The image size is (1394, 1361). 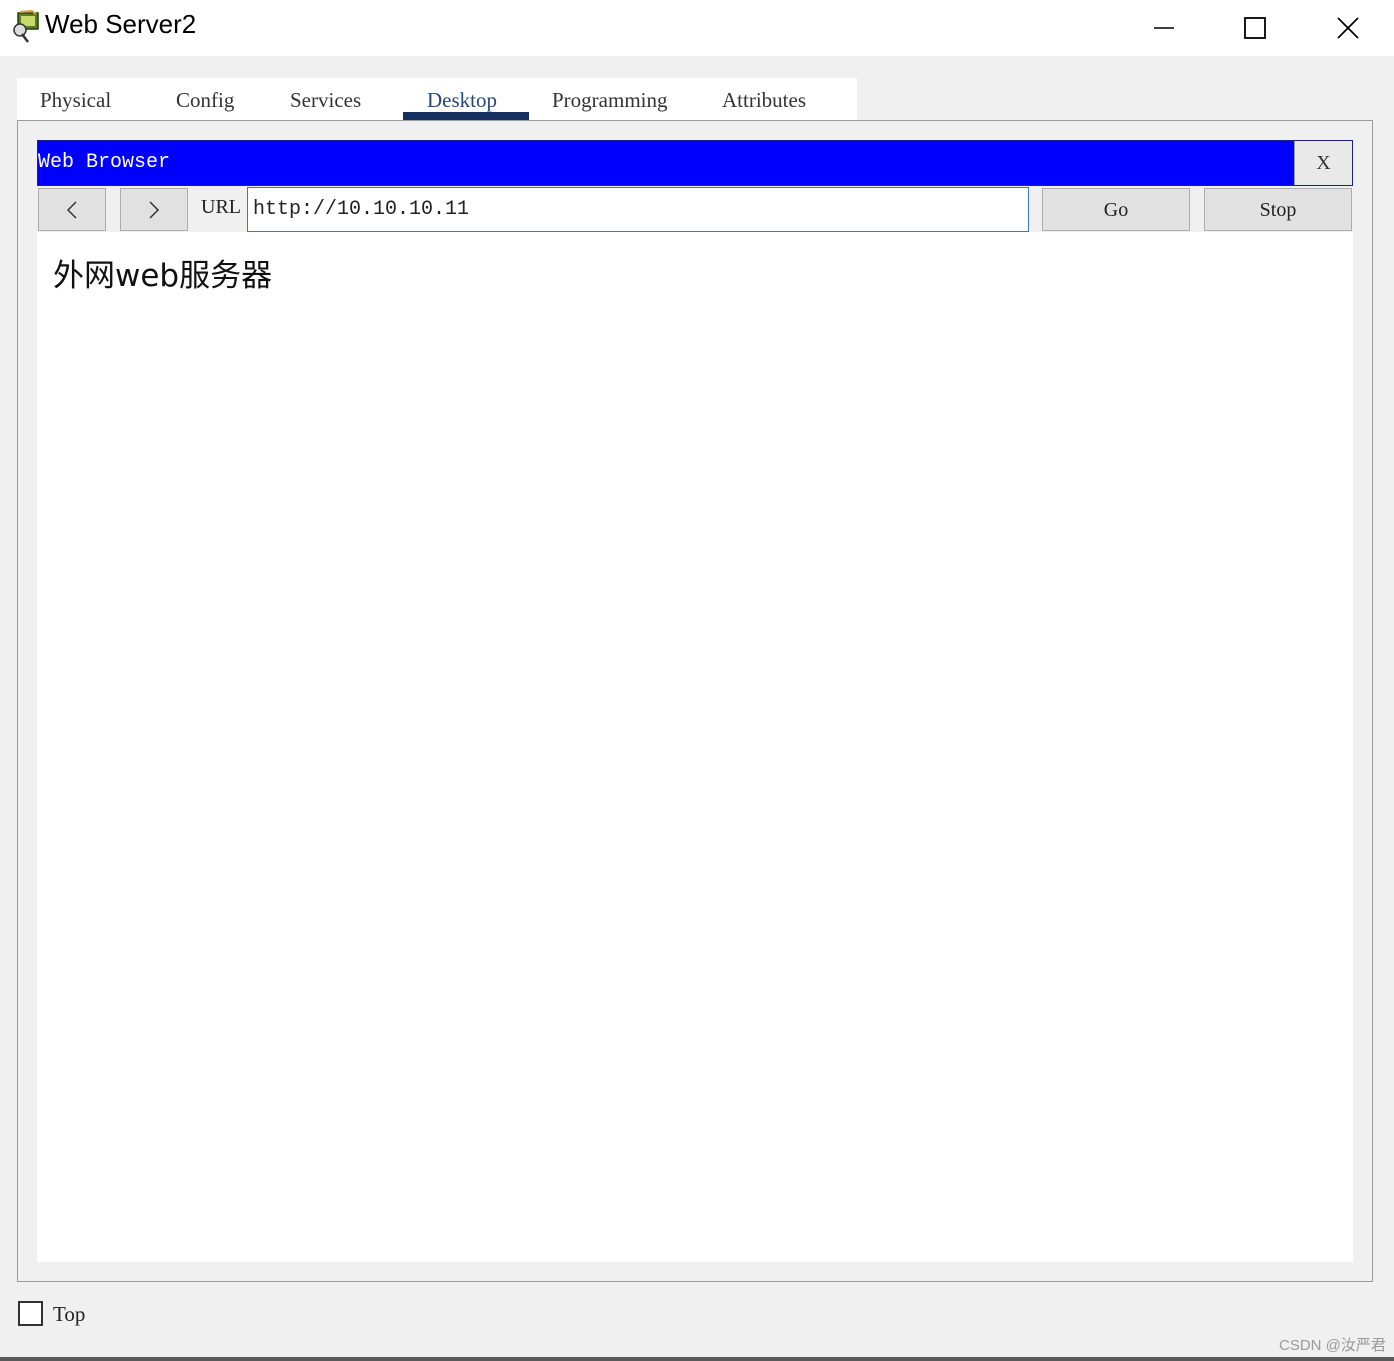 I want to click on back-button, so click(x=72, y=209).